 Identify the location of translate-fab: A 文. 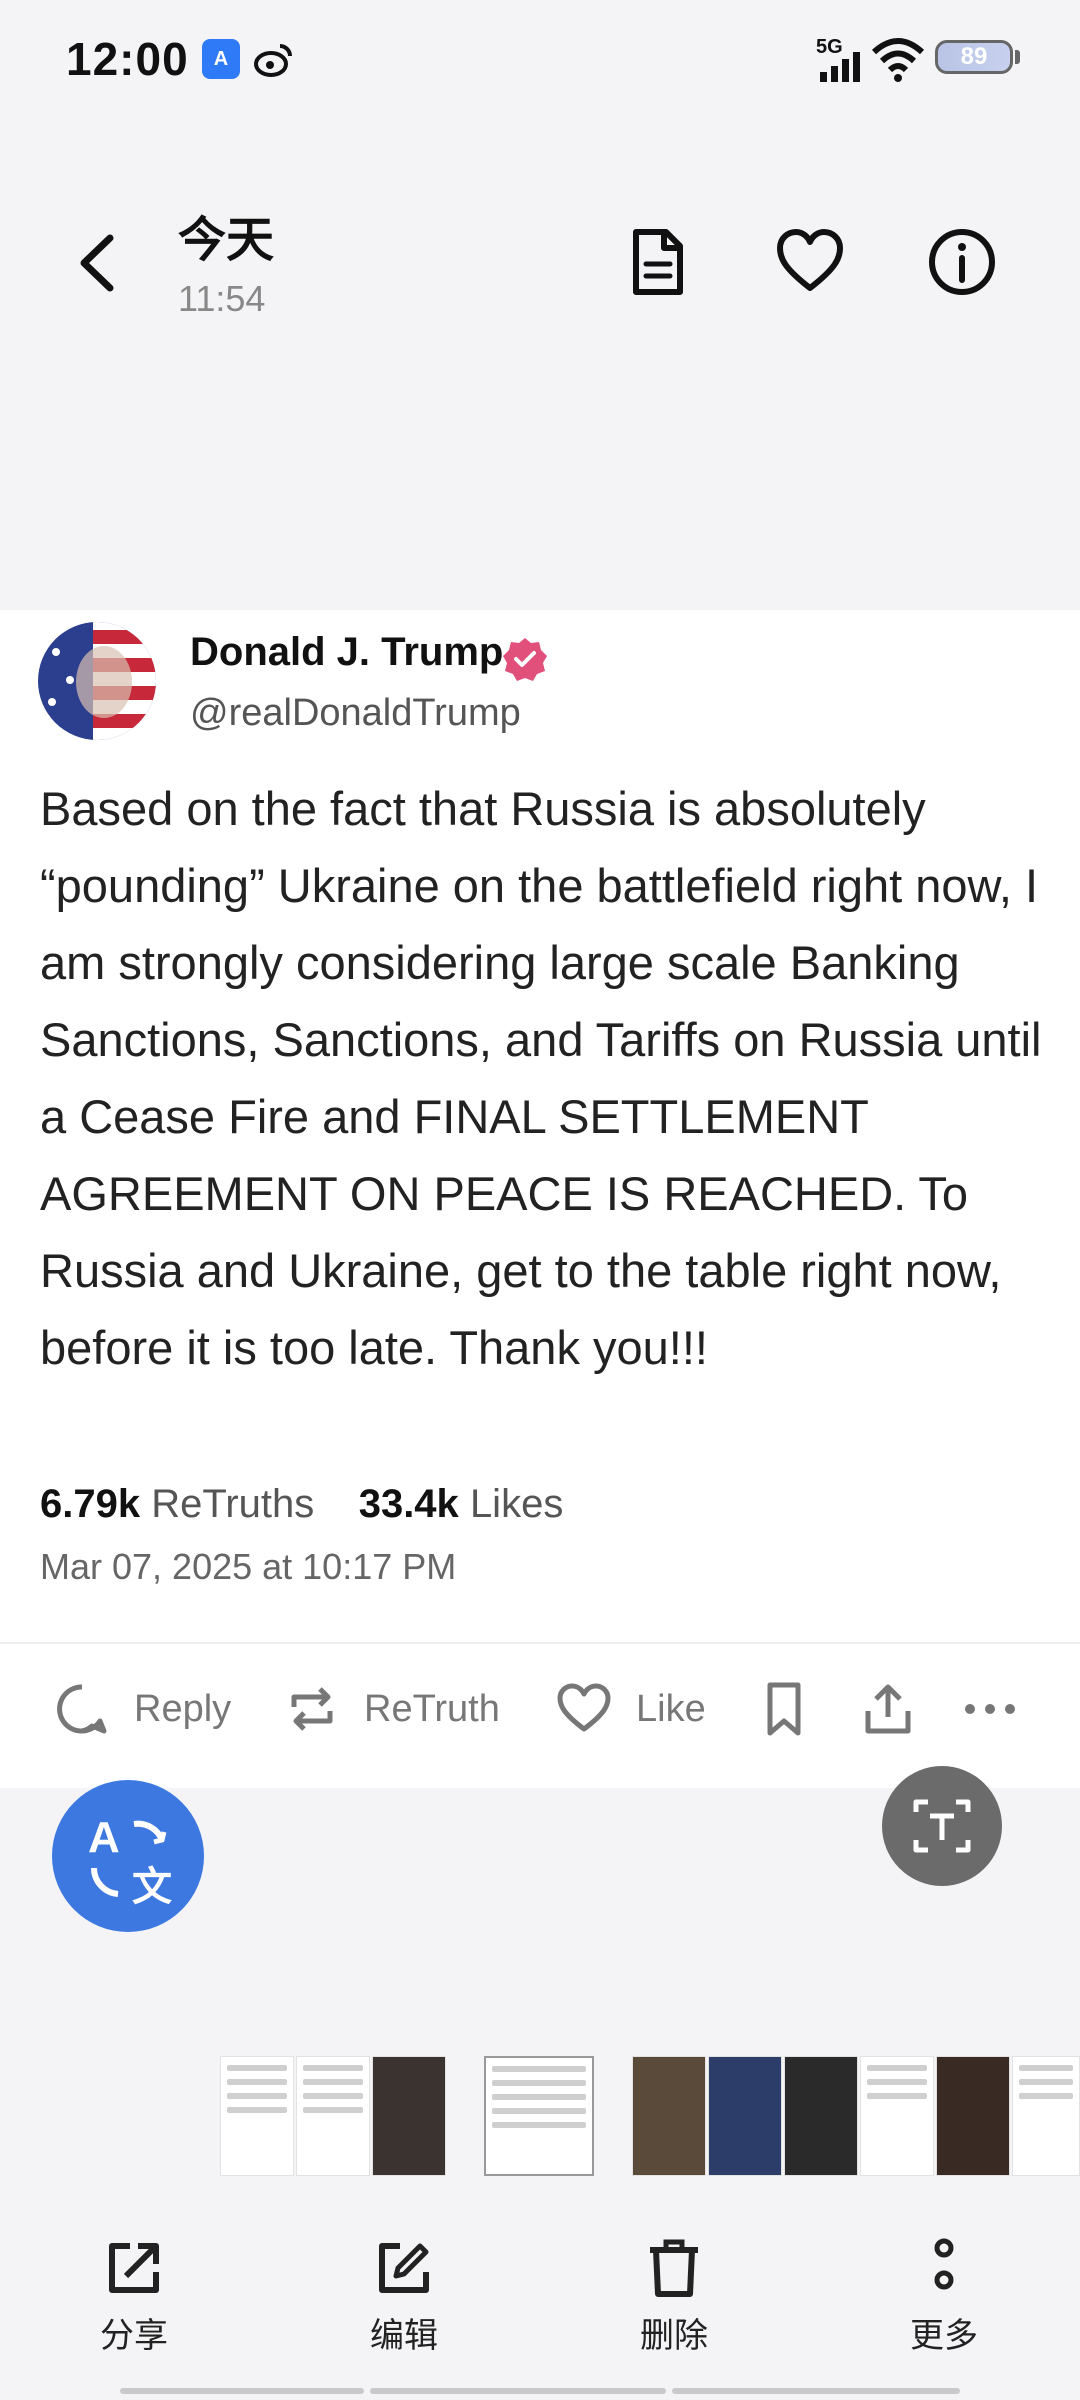
(128, 1856).